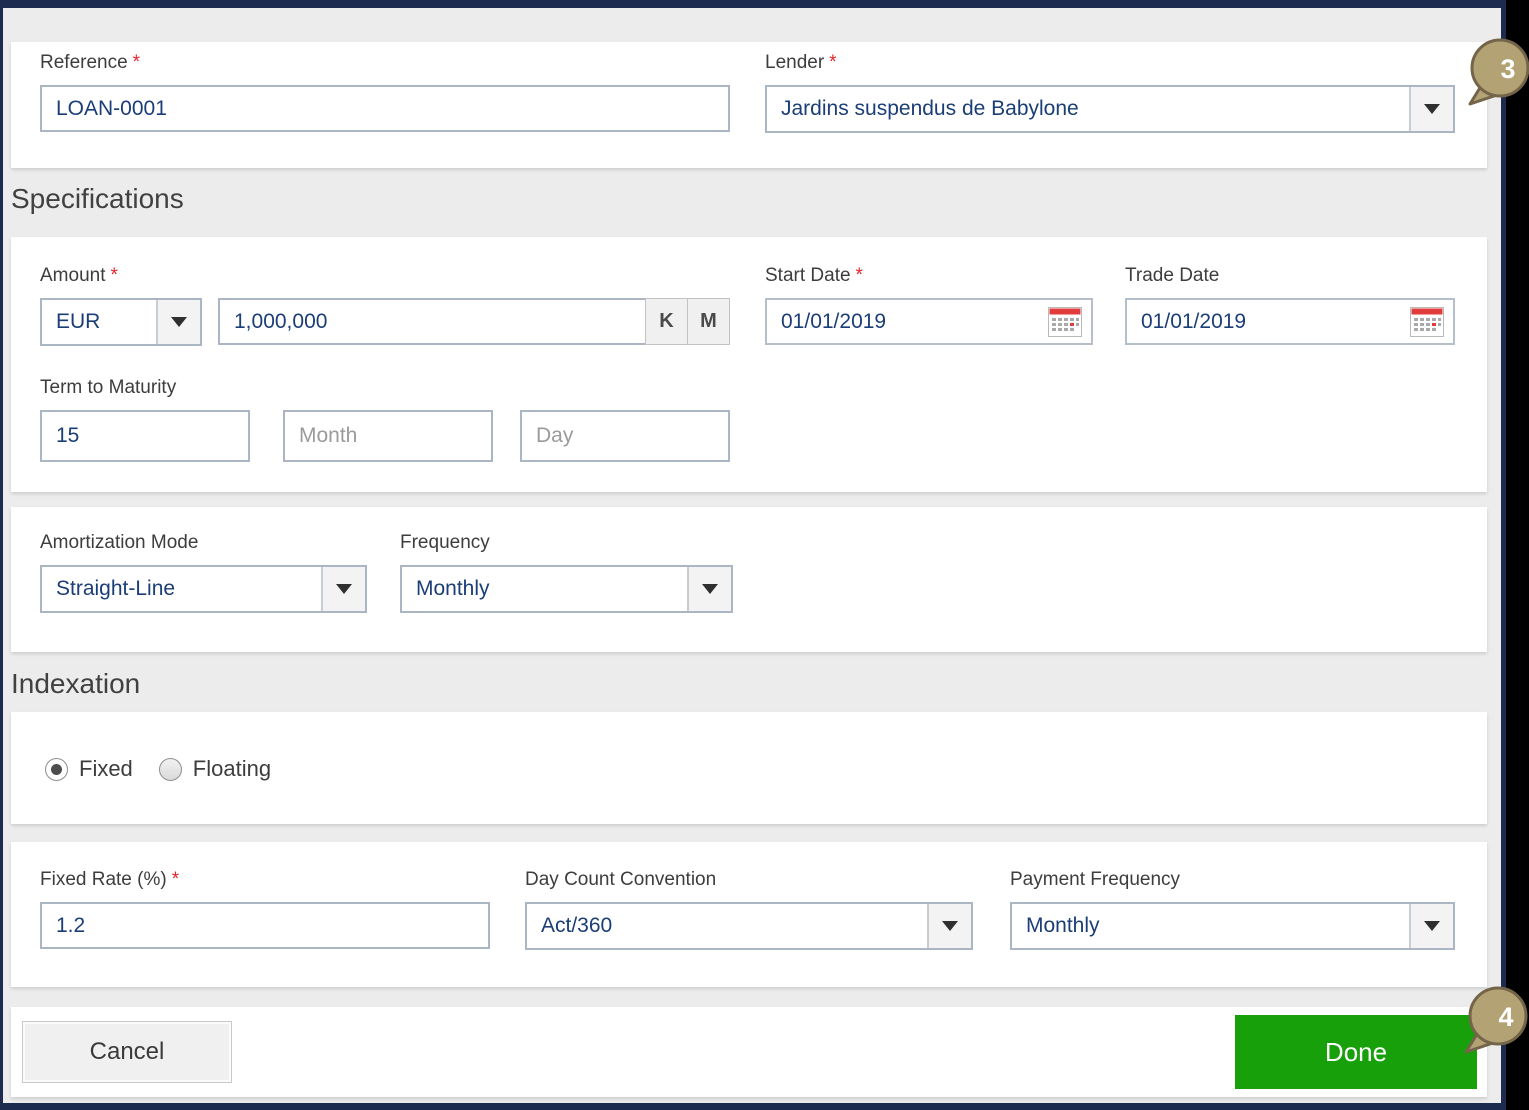  I want to click on trade-date-value: 01/01/2019, so click(1194, 321).